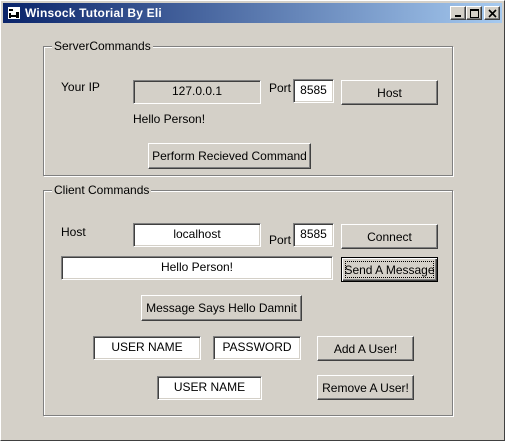 This screenshot has height=441, width=505. Describe the element at coordinates (102, 46) in the screenshot. I see `server-group-label: ServerCommands` at that location.